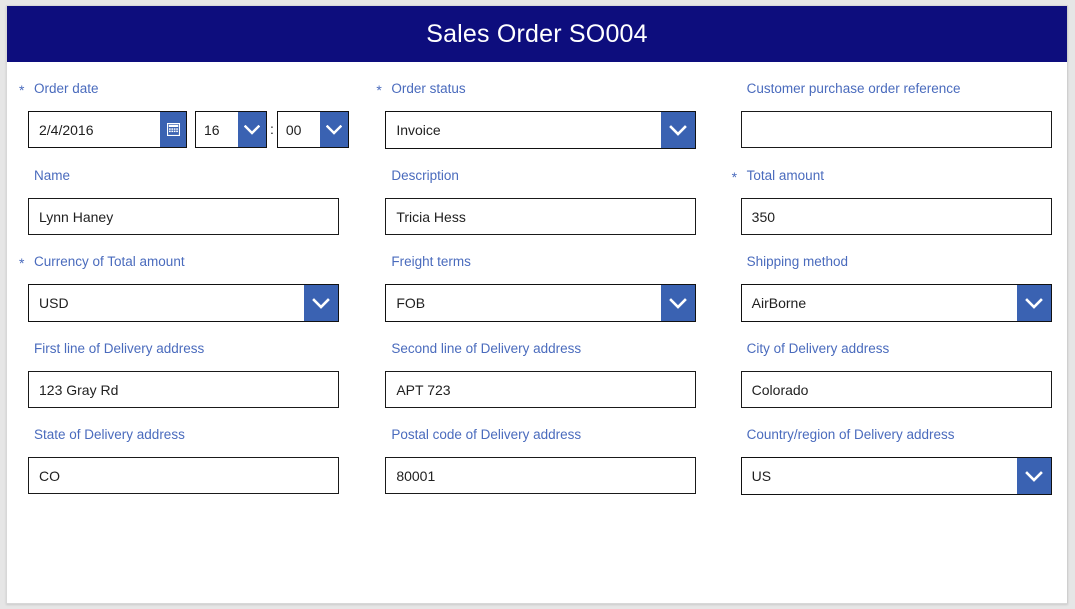 This screenshot has height=609, width=1075. I want to click on control-city-of-delivery-address: Colorado, so click(903, 389).